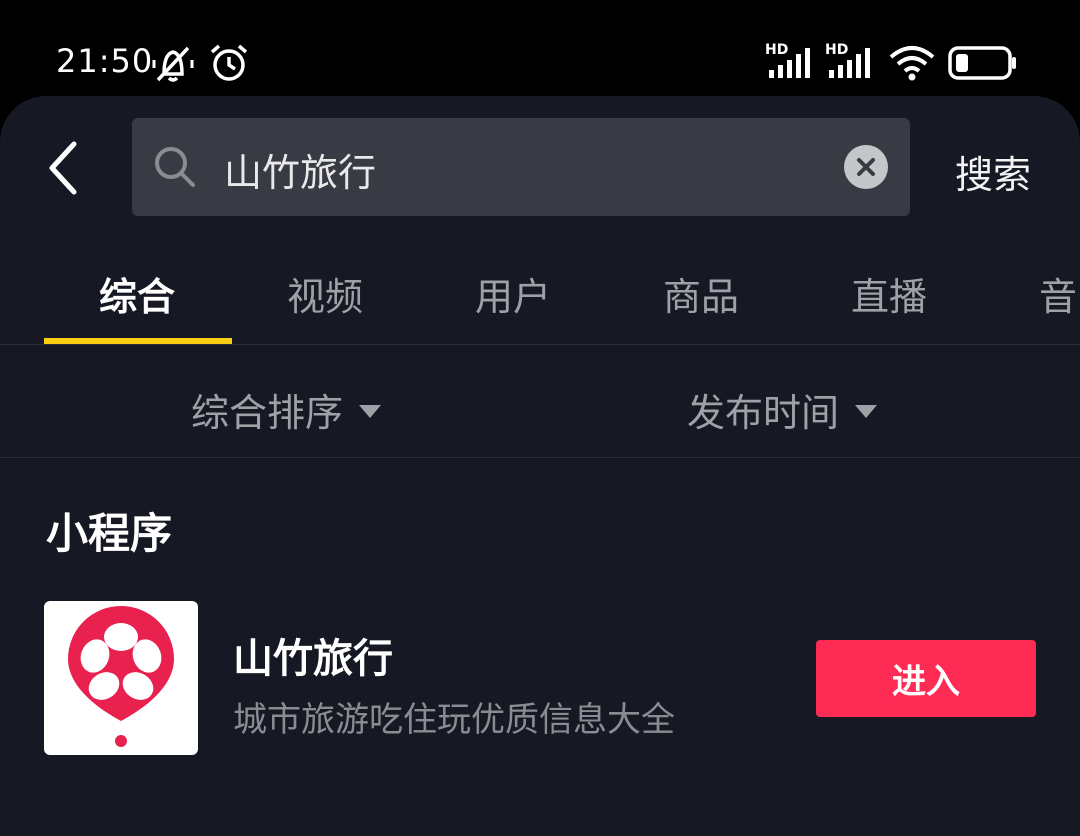 The height and width of the screenshot is (836, 1080). I want to click on enter-button: 进入, so click(926, 678).